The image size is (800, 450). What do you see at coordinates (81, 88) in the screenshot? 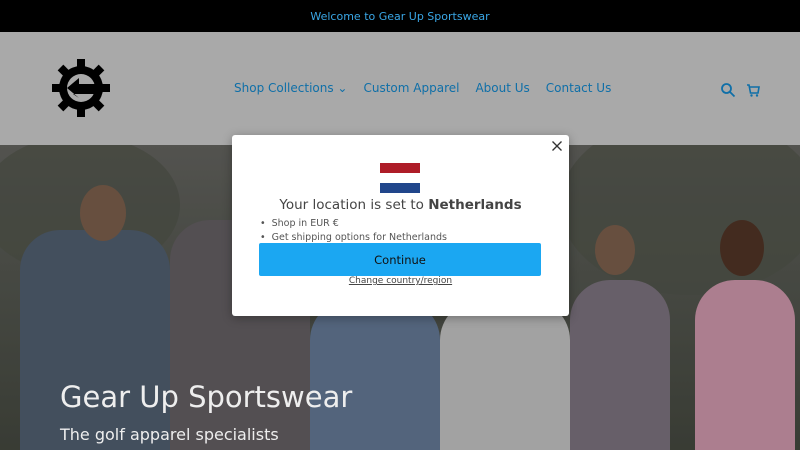
I see `gear-logo-icon` at bounding box center [81, 88].